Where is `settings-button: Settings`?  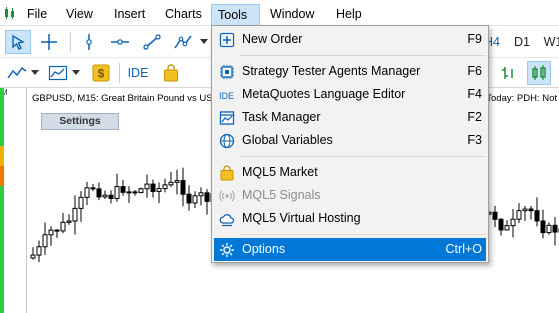
settings-button: Settings is located at coordinates (80, 121).